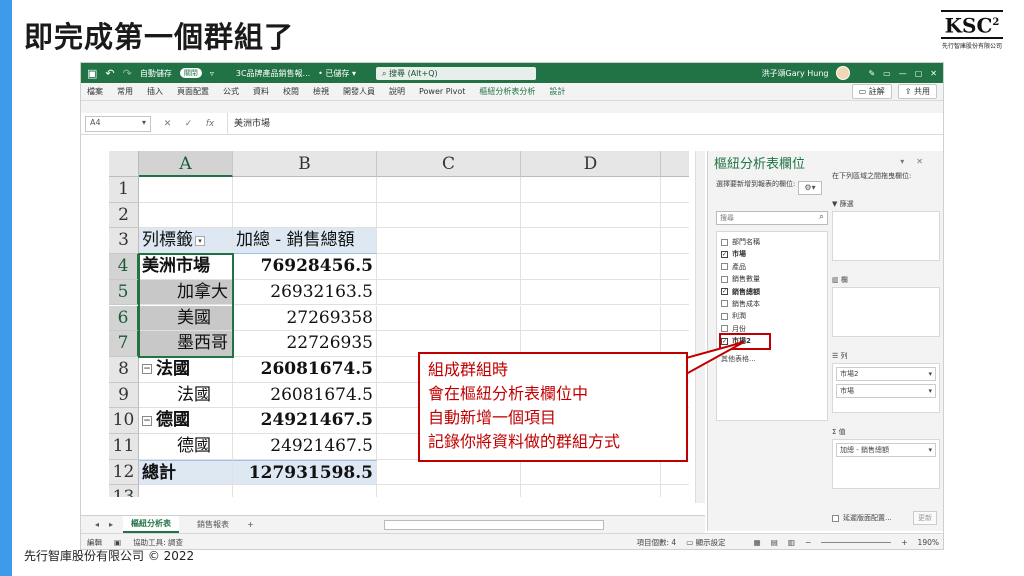  What do you see at coordinates (186, 344) in the screenshot?
I see `pivot-row-label: 墨西哥` at bounding box center [186, 344].